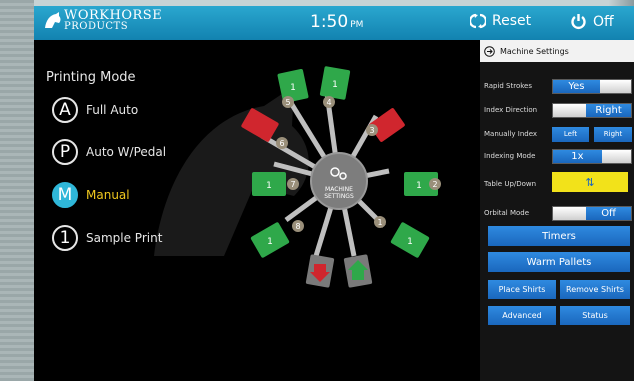 This screenshot has height=381, width=634. What do you see at coordinates (328, 102) in the screenshot?
I see `station-number: 4` at bounding box center [328, 102].